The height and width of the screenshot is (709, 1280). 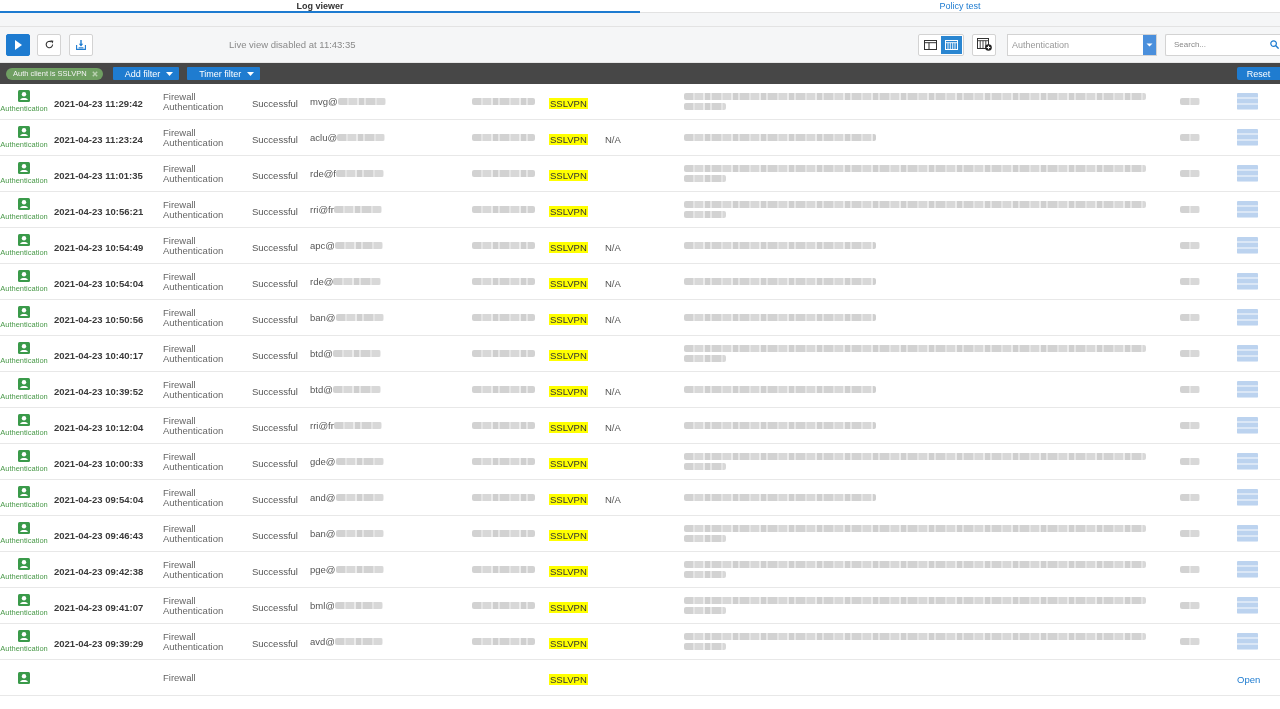 What do you see at coordinates (49, 44) in the screenshot?
I see `refresh-button` at bounding box center [49, 44].